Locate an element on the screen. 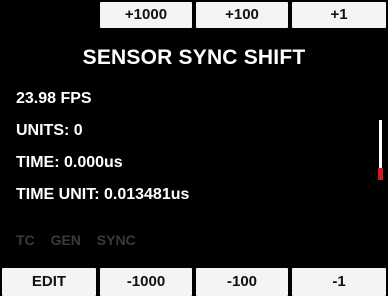 This screenshot has height=296, width=388. scroll-thumb is located at coordinates (380, 146).